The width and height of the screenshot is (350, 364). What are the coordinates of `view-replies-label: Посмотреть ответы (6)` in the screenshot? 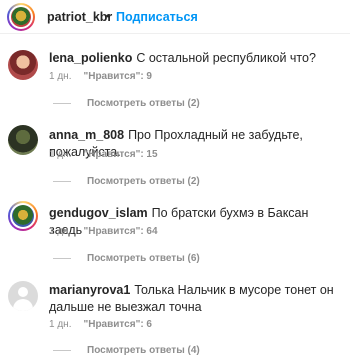 It's located at (143, 258).